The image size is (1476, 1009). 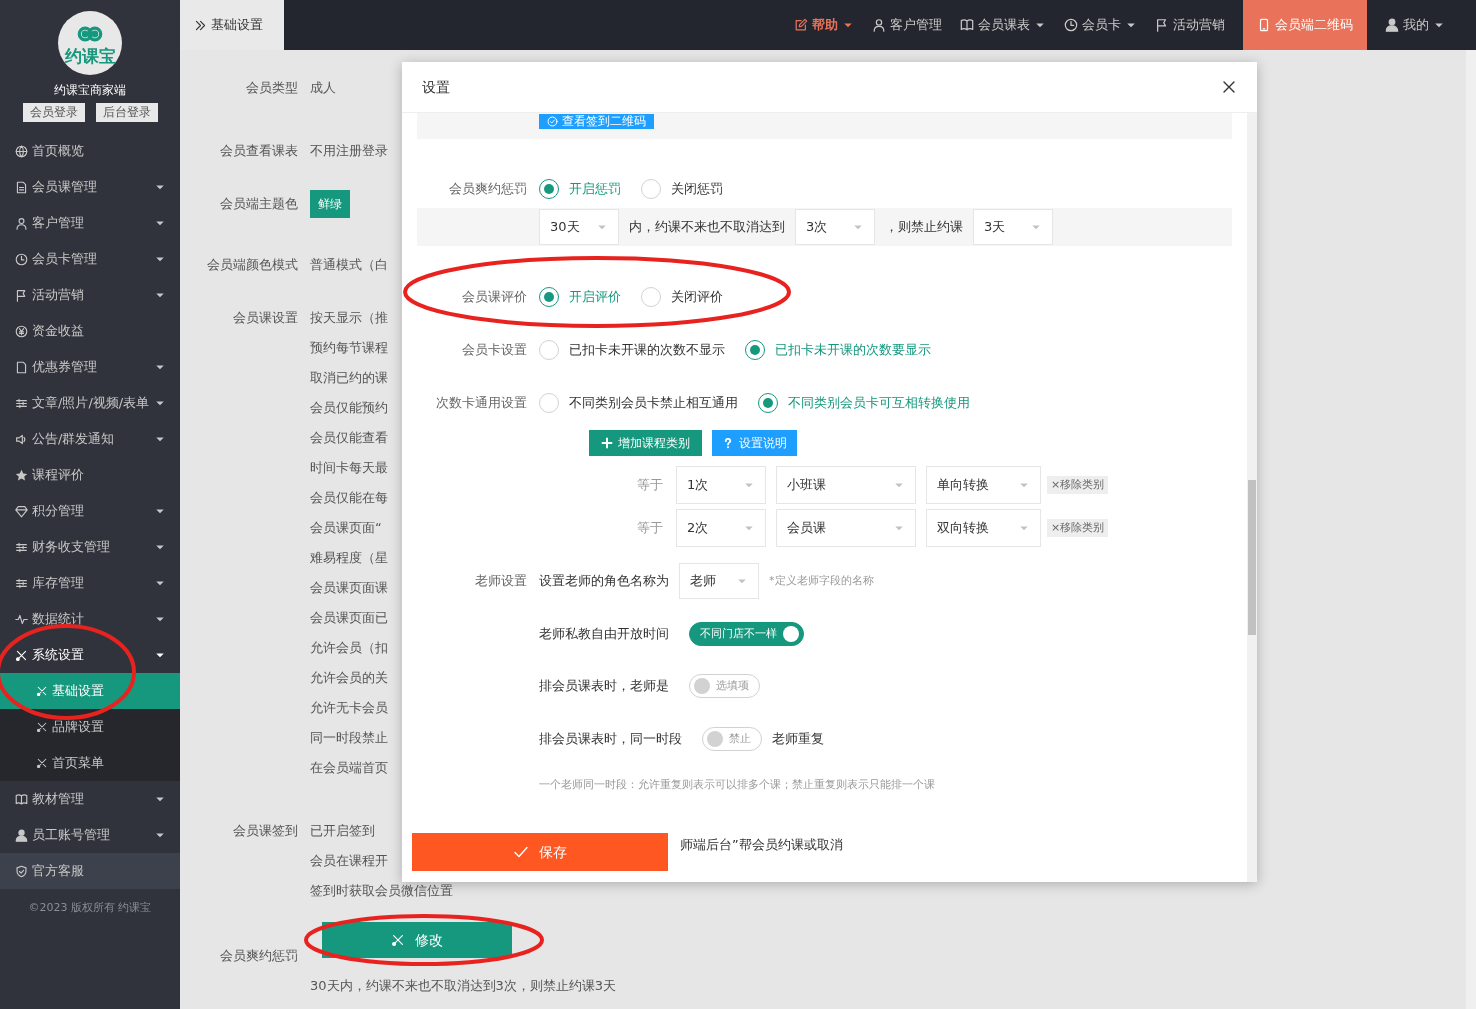 What do you see at coordinates (349, 377) in the screenshot?
I see `setting-value: 取消已约的课` at bounding box center [349, 377].